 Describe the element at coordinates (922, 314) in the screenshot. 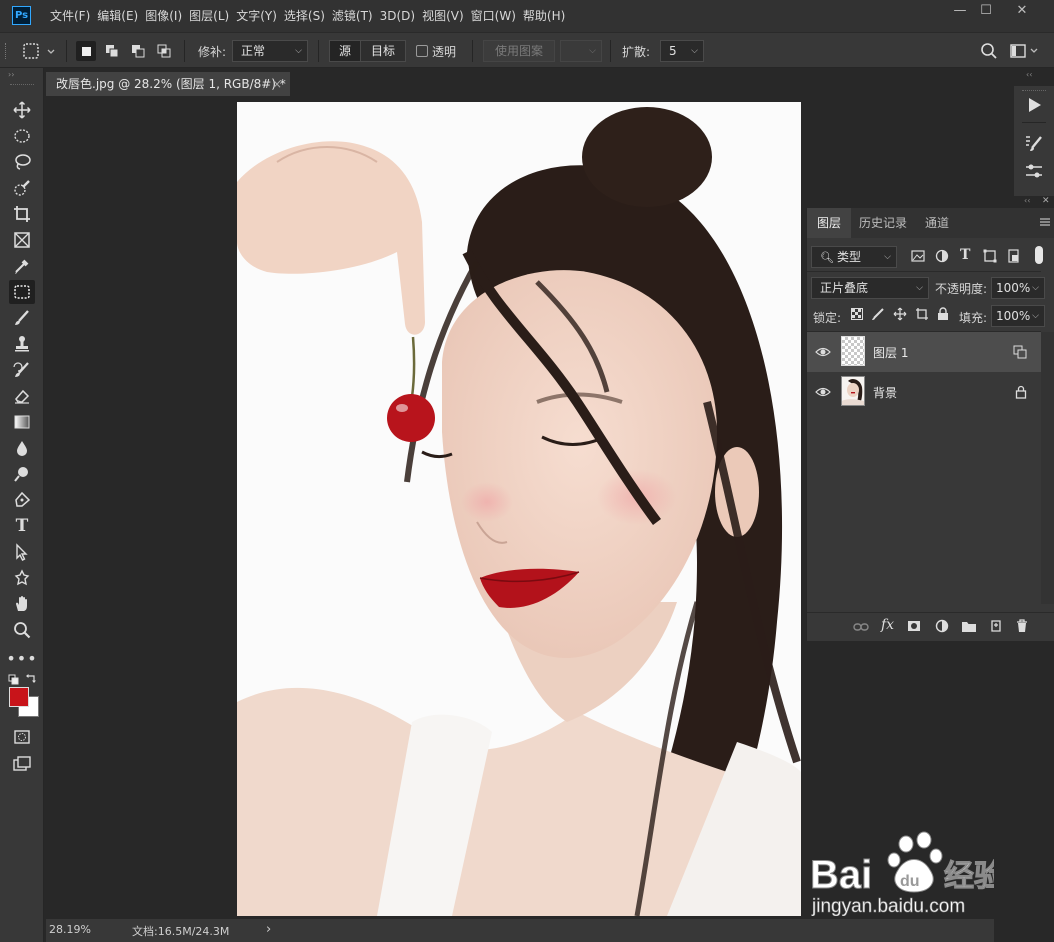

I see `lock-artboard-icon` at that location.